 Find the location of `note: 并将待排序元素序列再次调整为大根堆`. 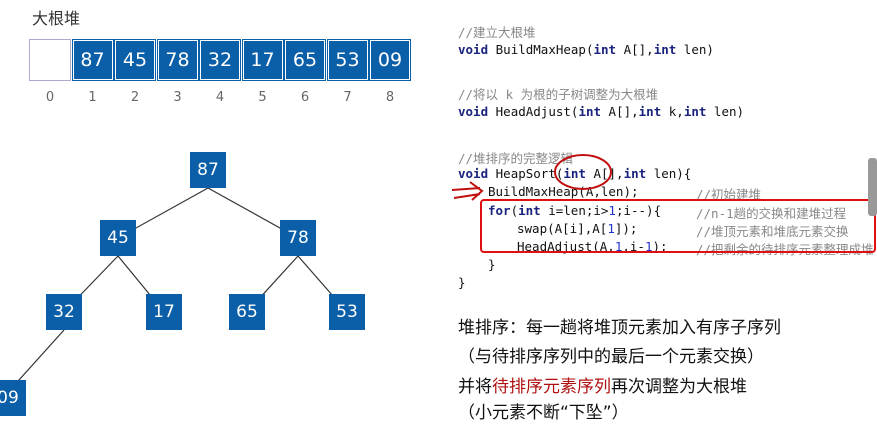

note: 并将待排序元素序列再次调整为大根堆 is located at coordinates (602, 387).